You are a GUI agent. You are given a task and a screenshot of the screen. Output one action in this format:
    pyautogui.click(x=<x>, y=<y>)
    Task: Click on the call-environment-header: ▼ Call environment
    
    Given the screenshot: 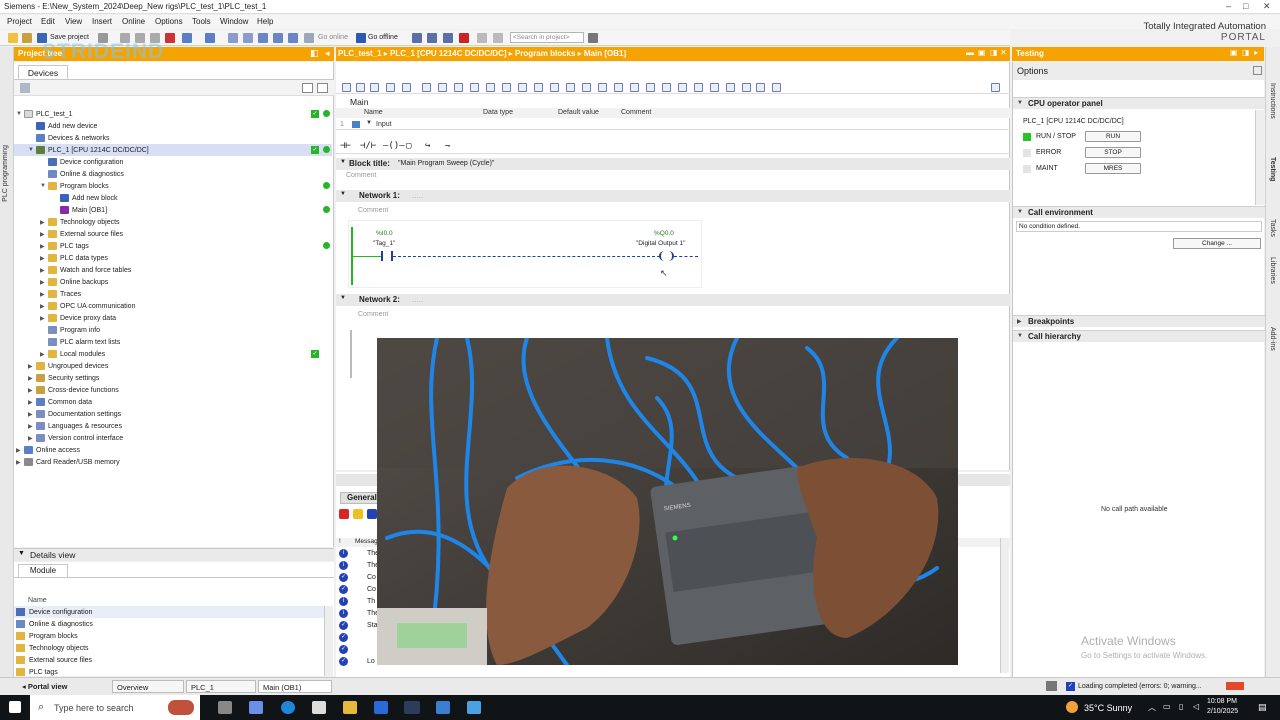 What is the action you would take?
    pyautogui.click(x=1139, y=212)
    